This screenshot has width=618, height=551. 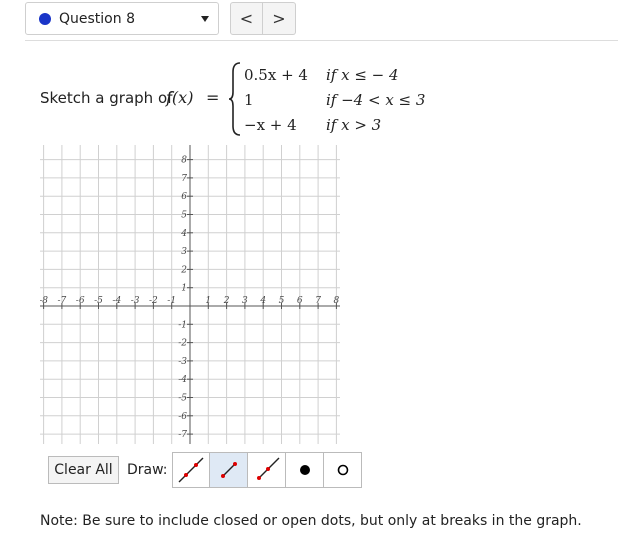 I want to click on open-dot-tool-button, so click(x=343, y=470).